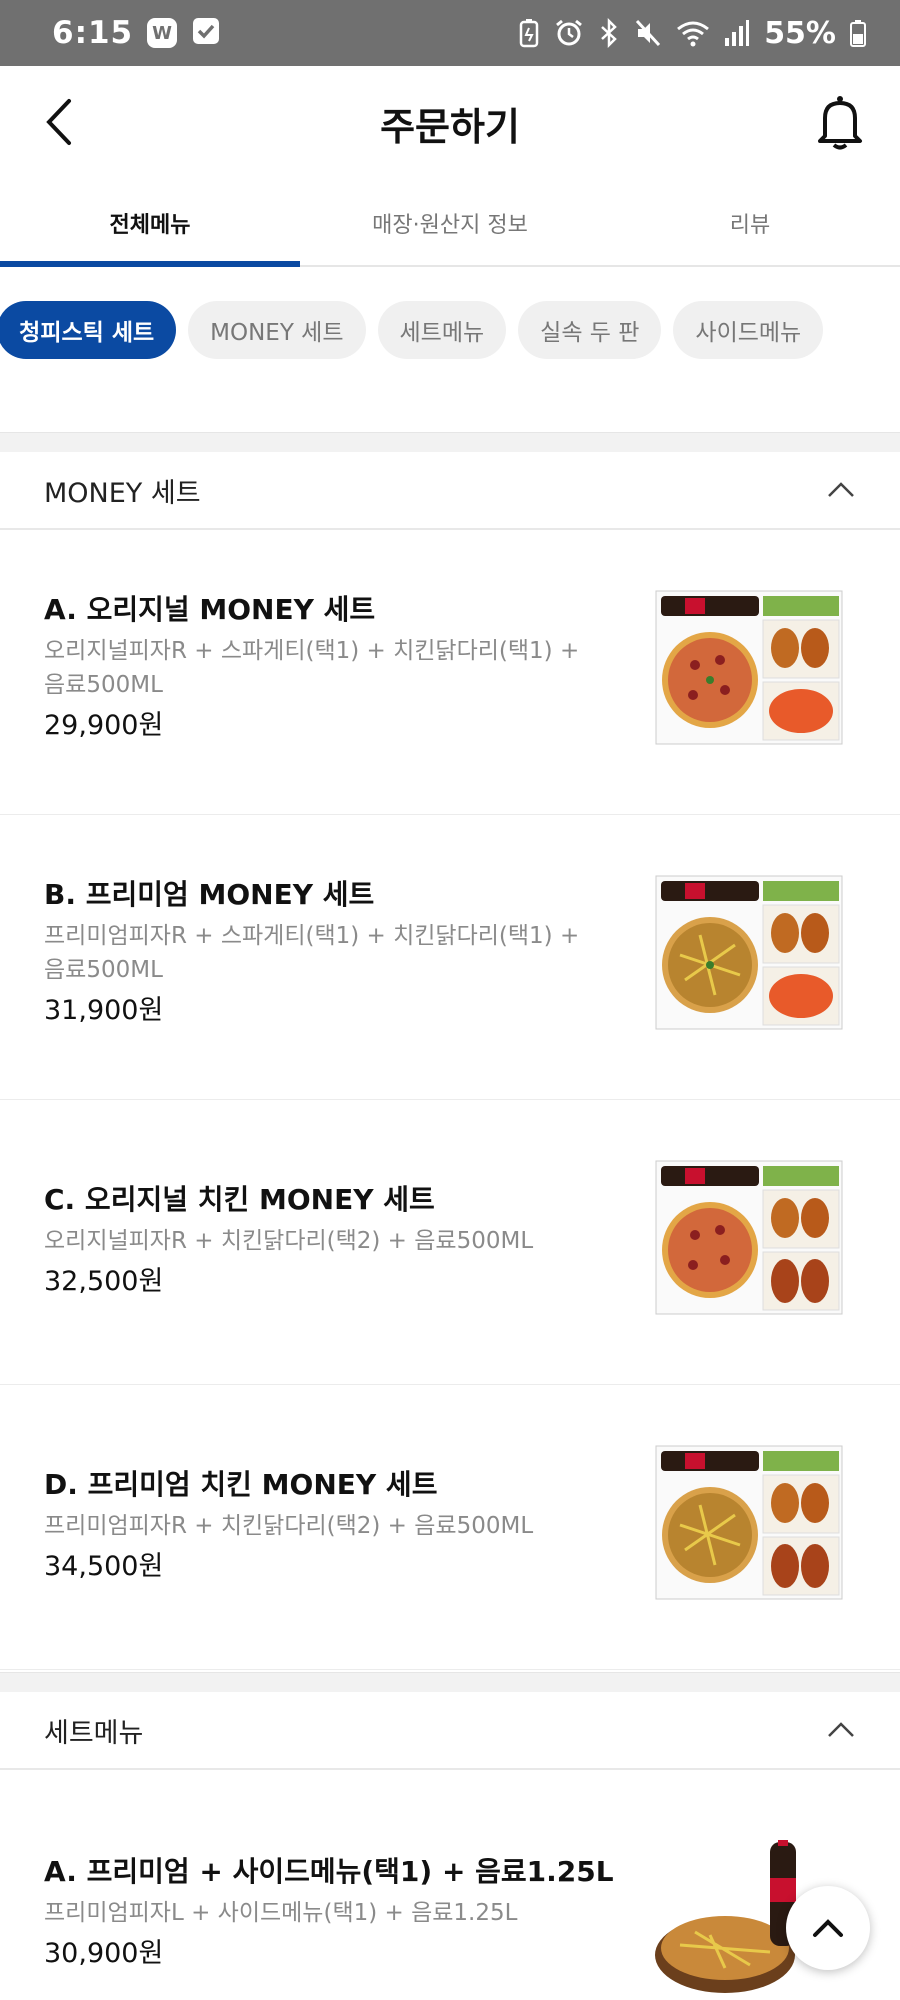  What do you see at coordinates (239, 1199) in the screenshot?
I see `item-name: C. 오리지널 치킨 MONEY 세트` at bounding box center [239, 1199].